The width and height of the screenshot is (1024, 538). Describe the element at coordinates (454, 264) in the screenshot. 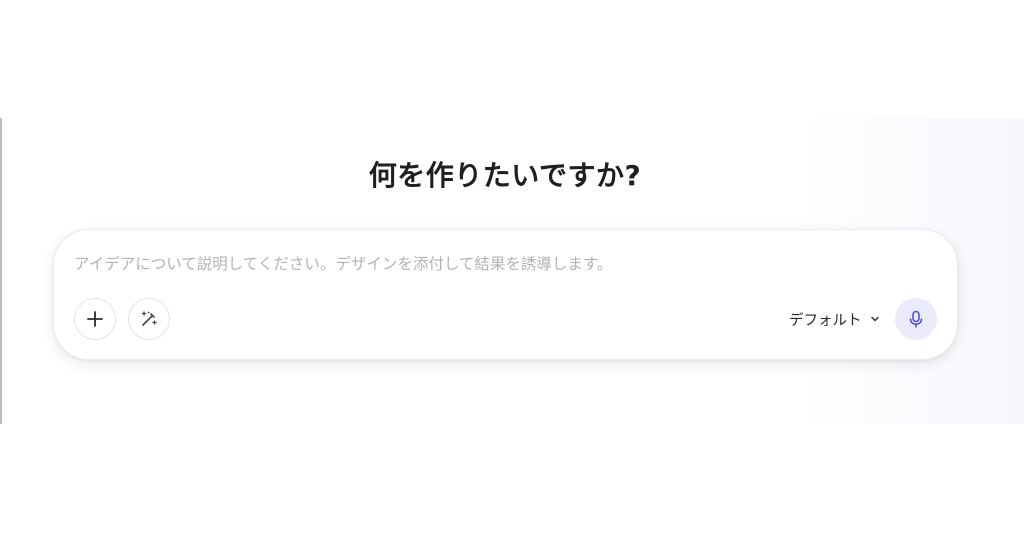

I see `prompt-input` at that location.